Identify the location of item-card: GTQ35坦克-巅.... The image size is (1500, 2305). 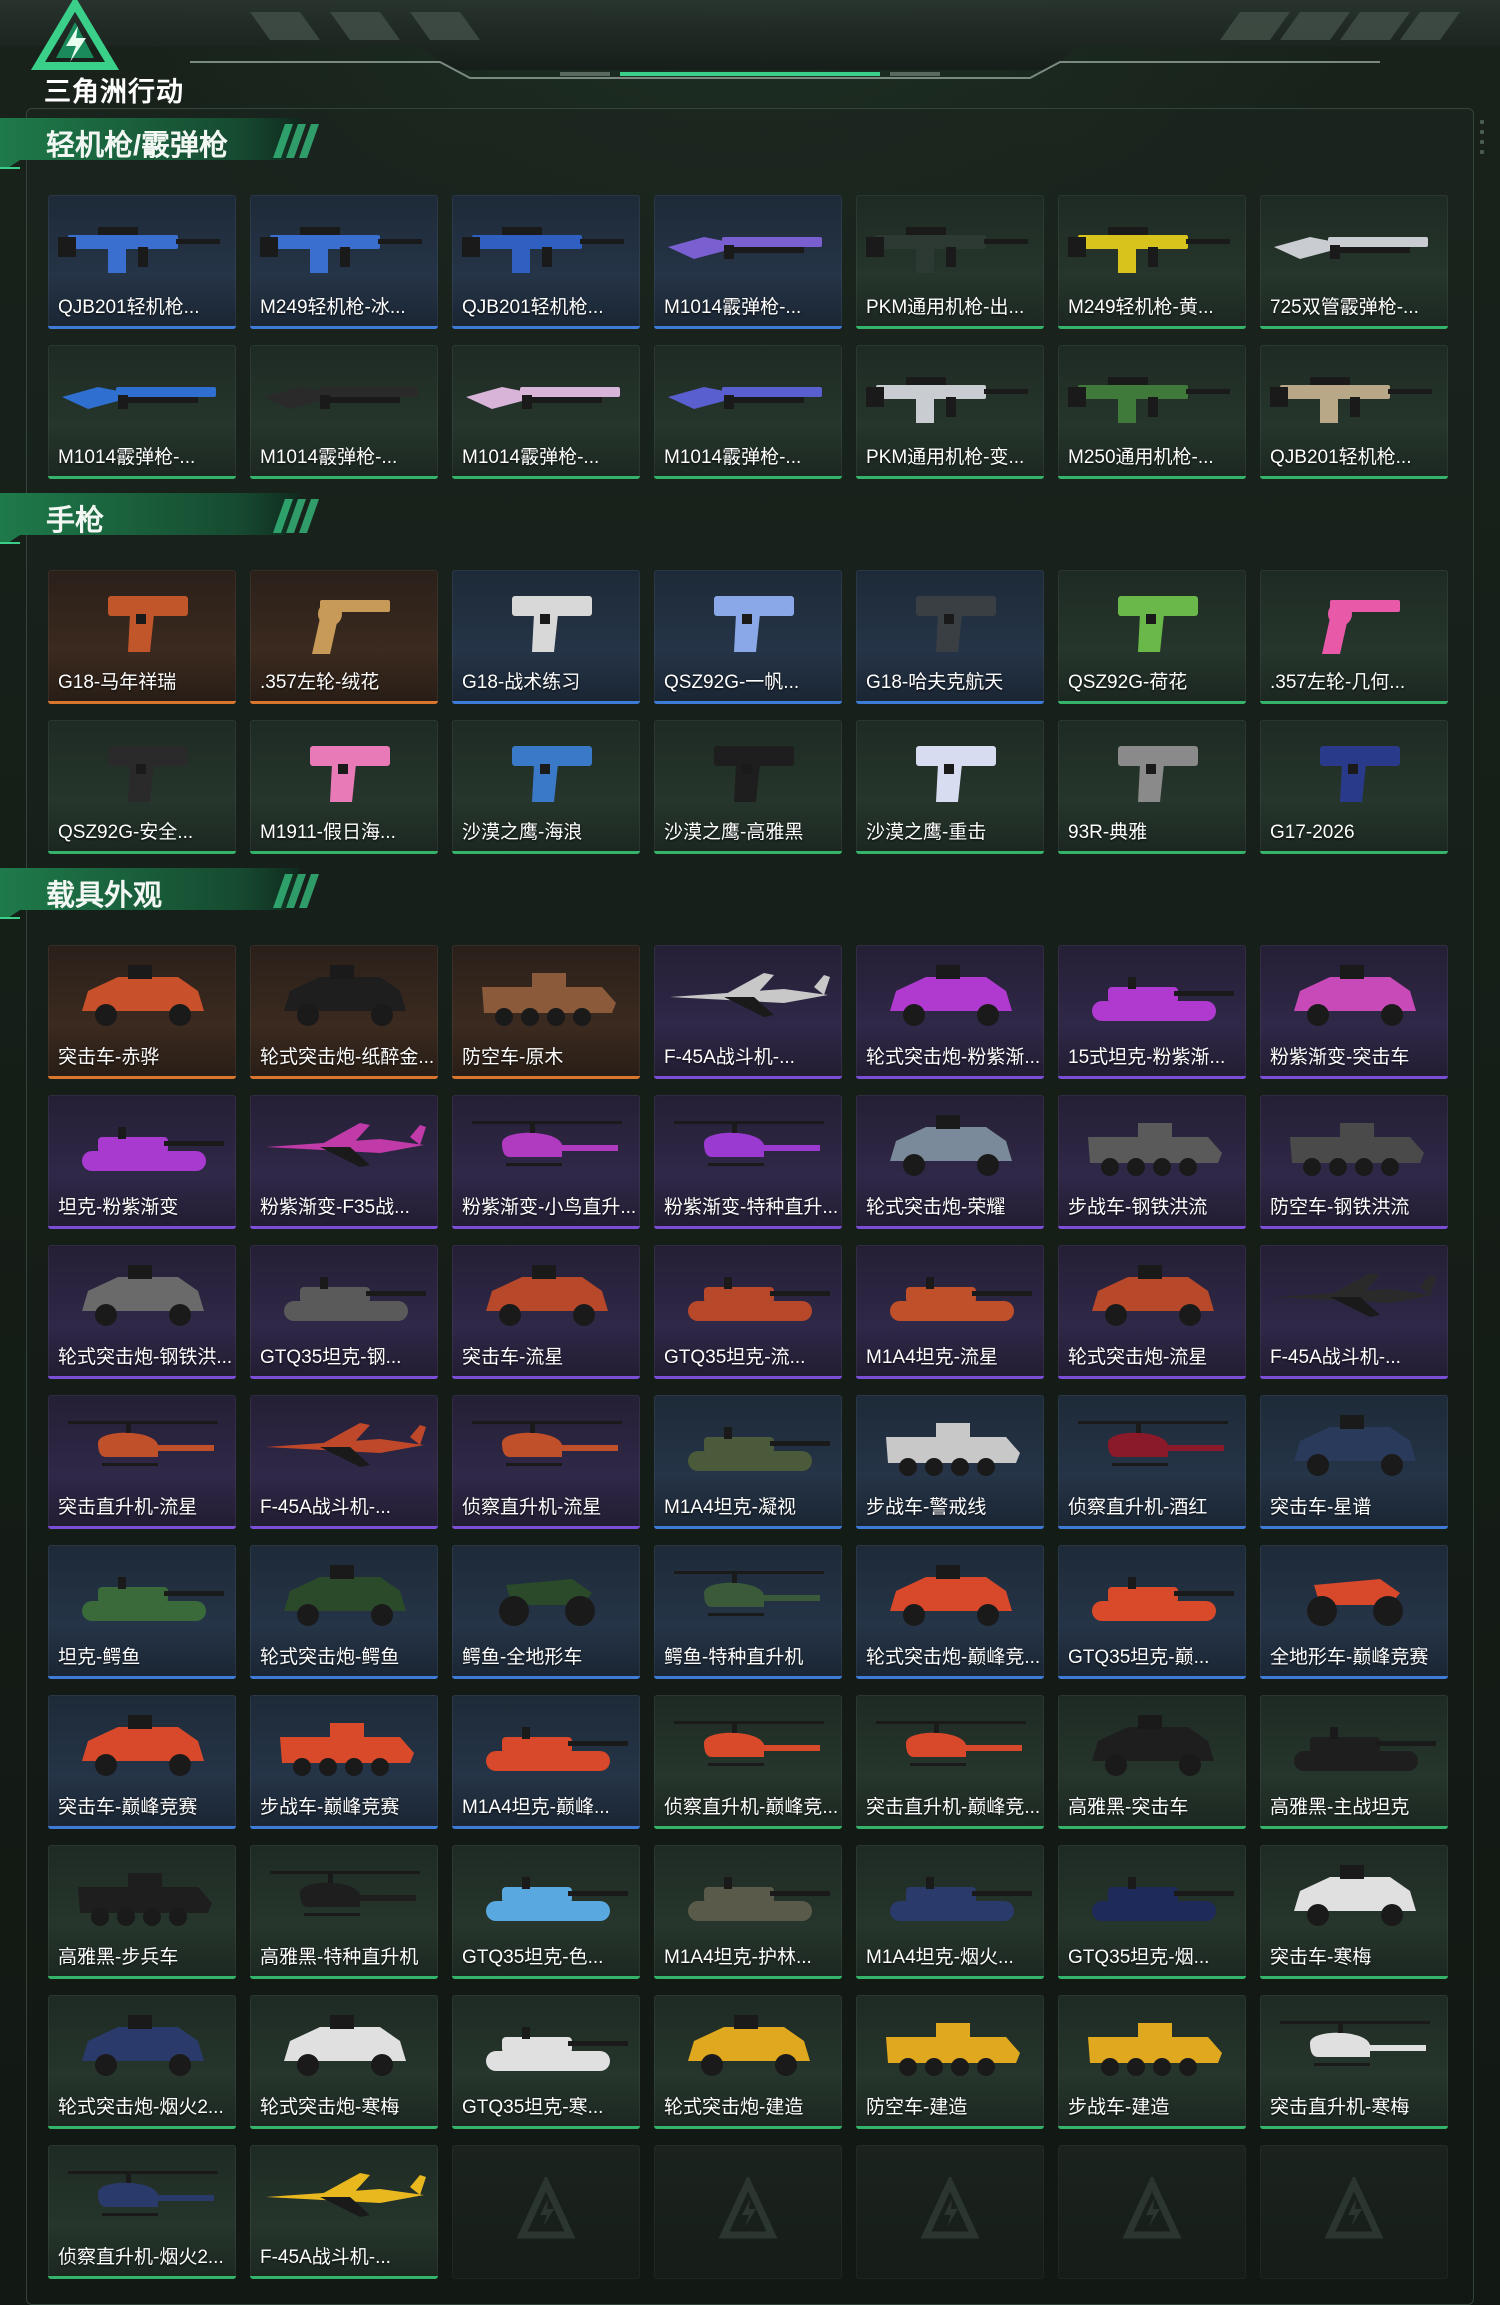
(1152, 1612).